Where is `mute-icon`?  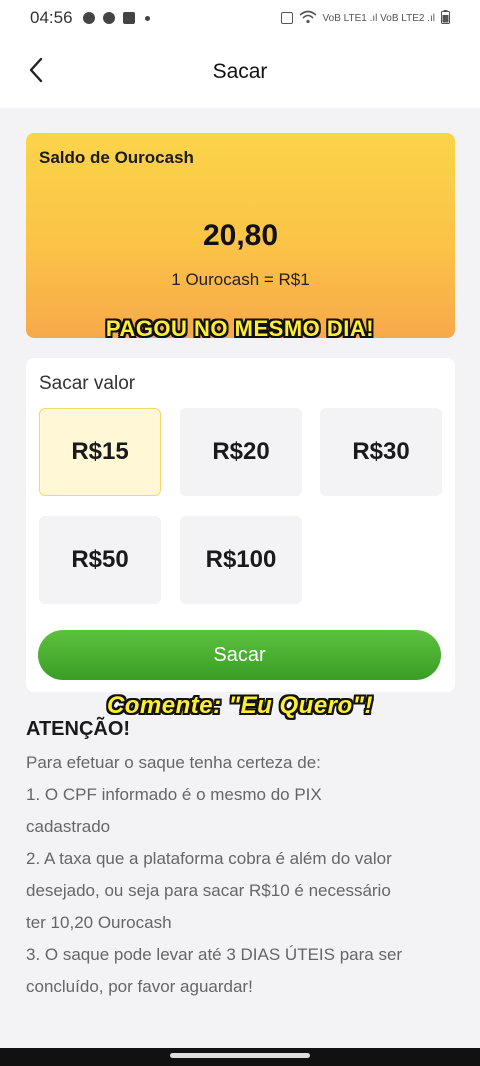
mute-icon is located at coordinates (286, 18).